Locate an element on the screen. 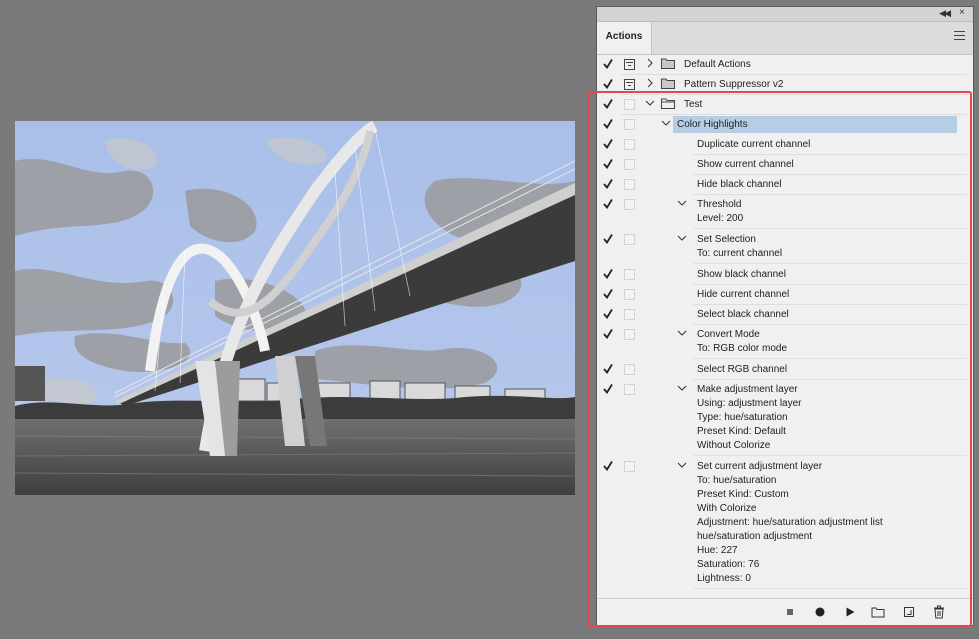  action-set-pattern-suppressor: Pattern Suppressor v2 is located at coordinates (785, 85).